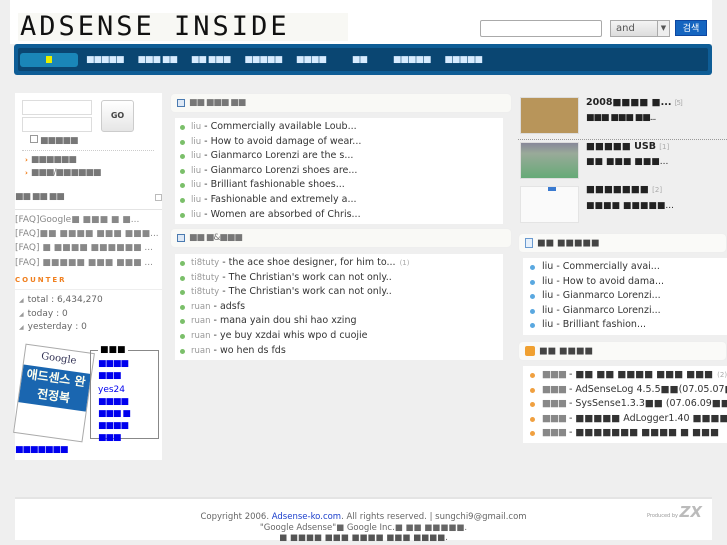 The height and width of the screenshot is (545, 727). Describe the element at coordinates (552, 189) in the screenshot. I see `image-icon` at that location.